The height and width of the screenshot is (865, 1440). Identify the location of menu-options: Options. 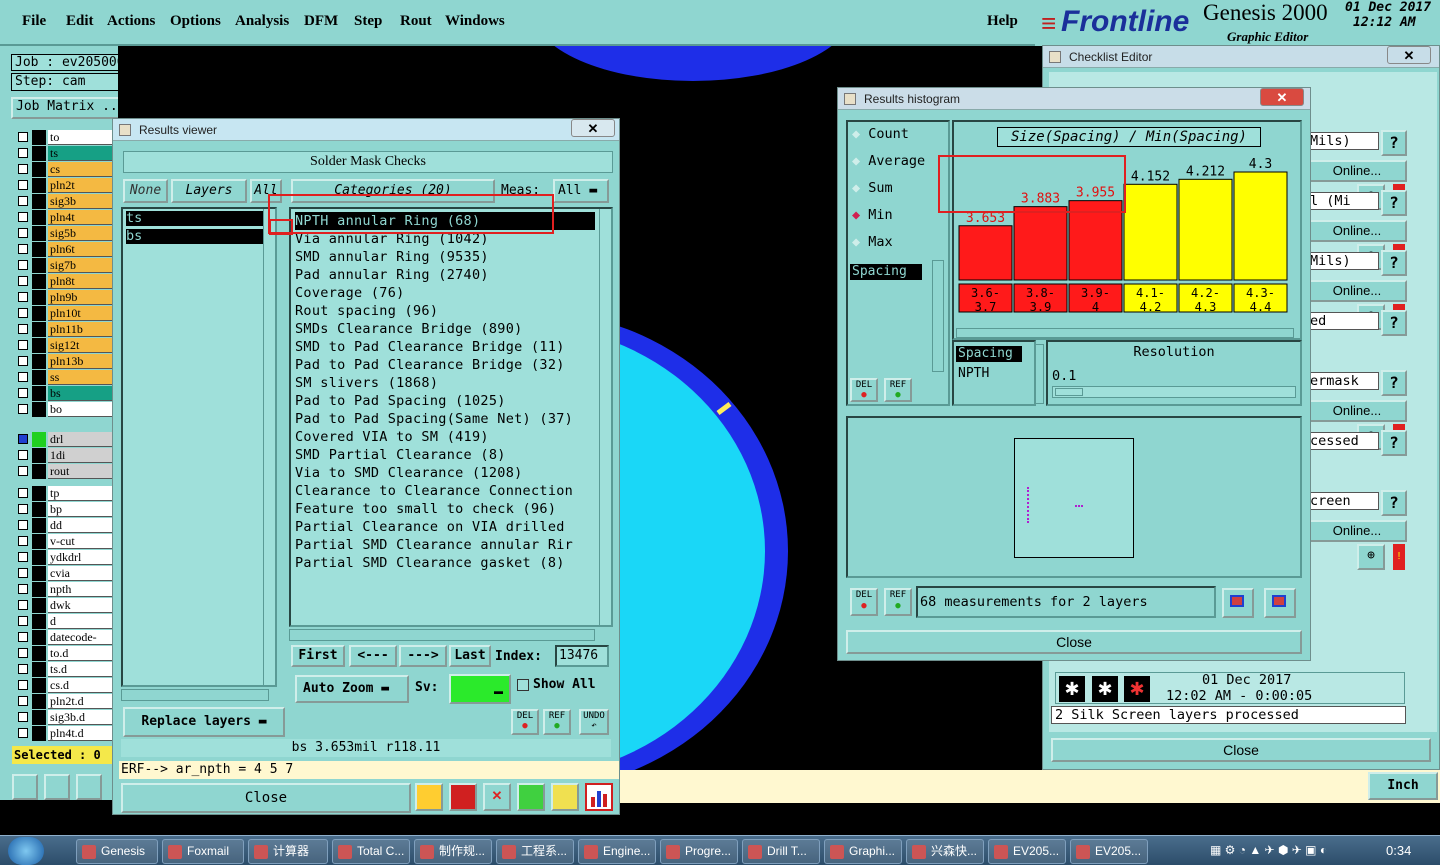
(195, 21).